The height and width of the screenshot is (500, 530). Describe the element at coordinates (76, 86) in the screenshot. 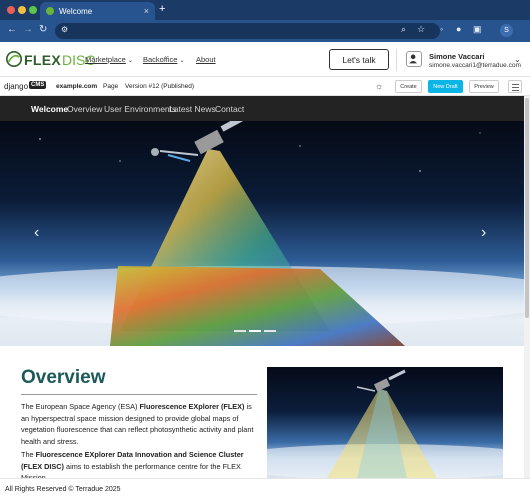

I see `cms-site-menu: example.com` at that location.